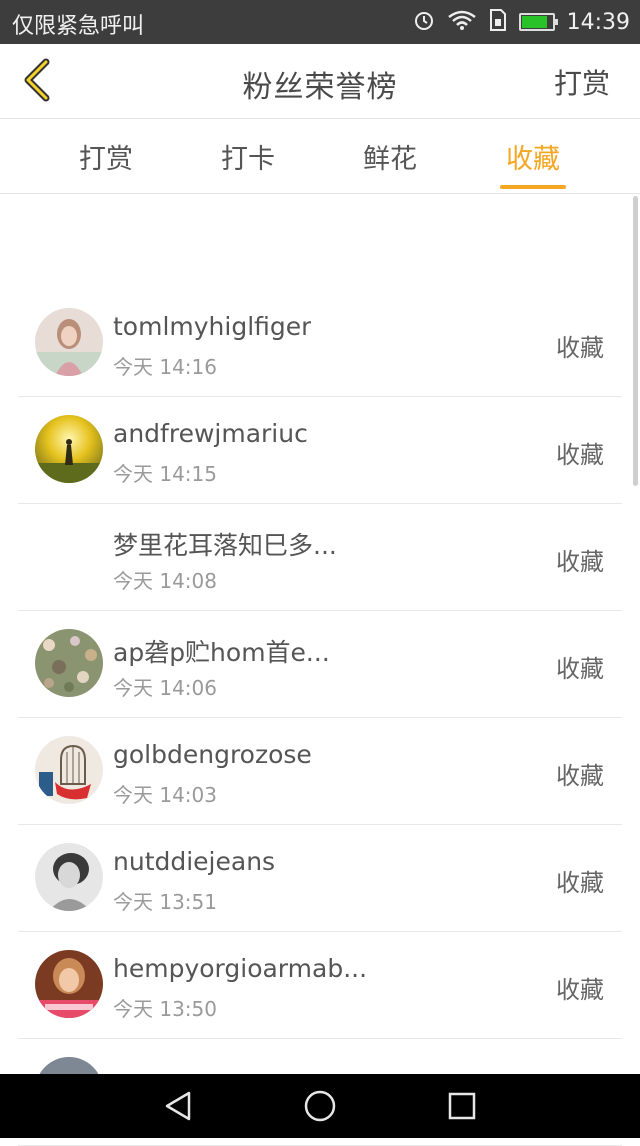  I want to click on tab-label: 打卡, so click(248, 159).